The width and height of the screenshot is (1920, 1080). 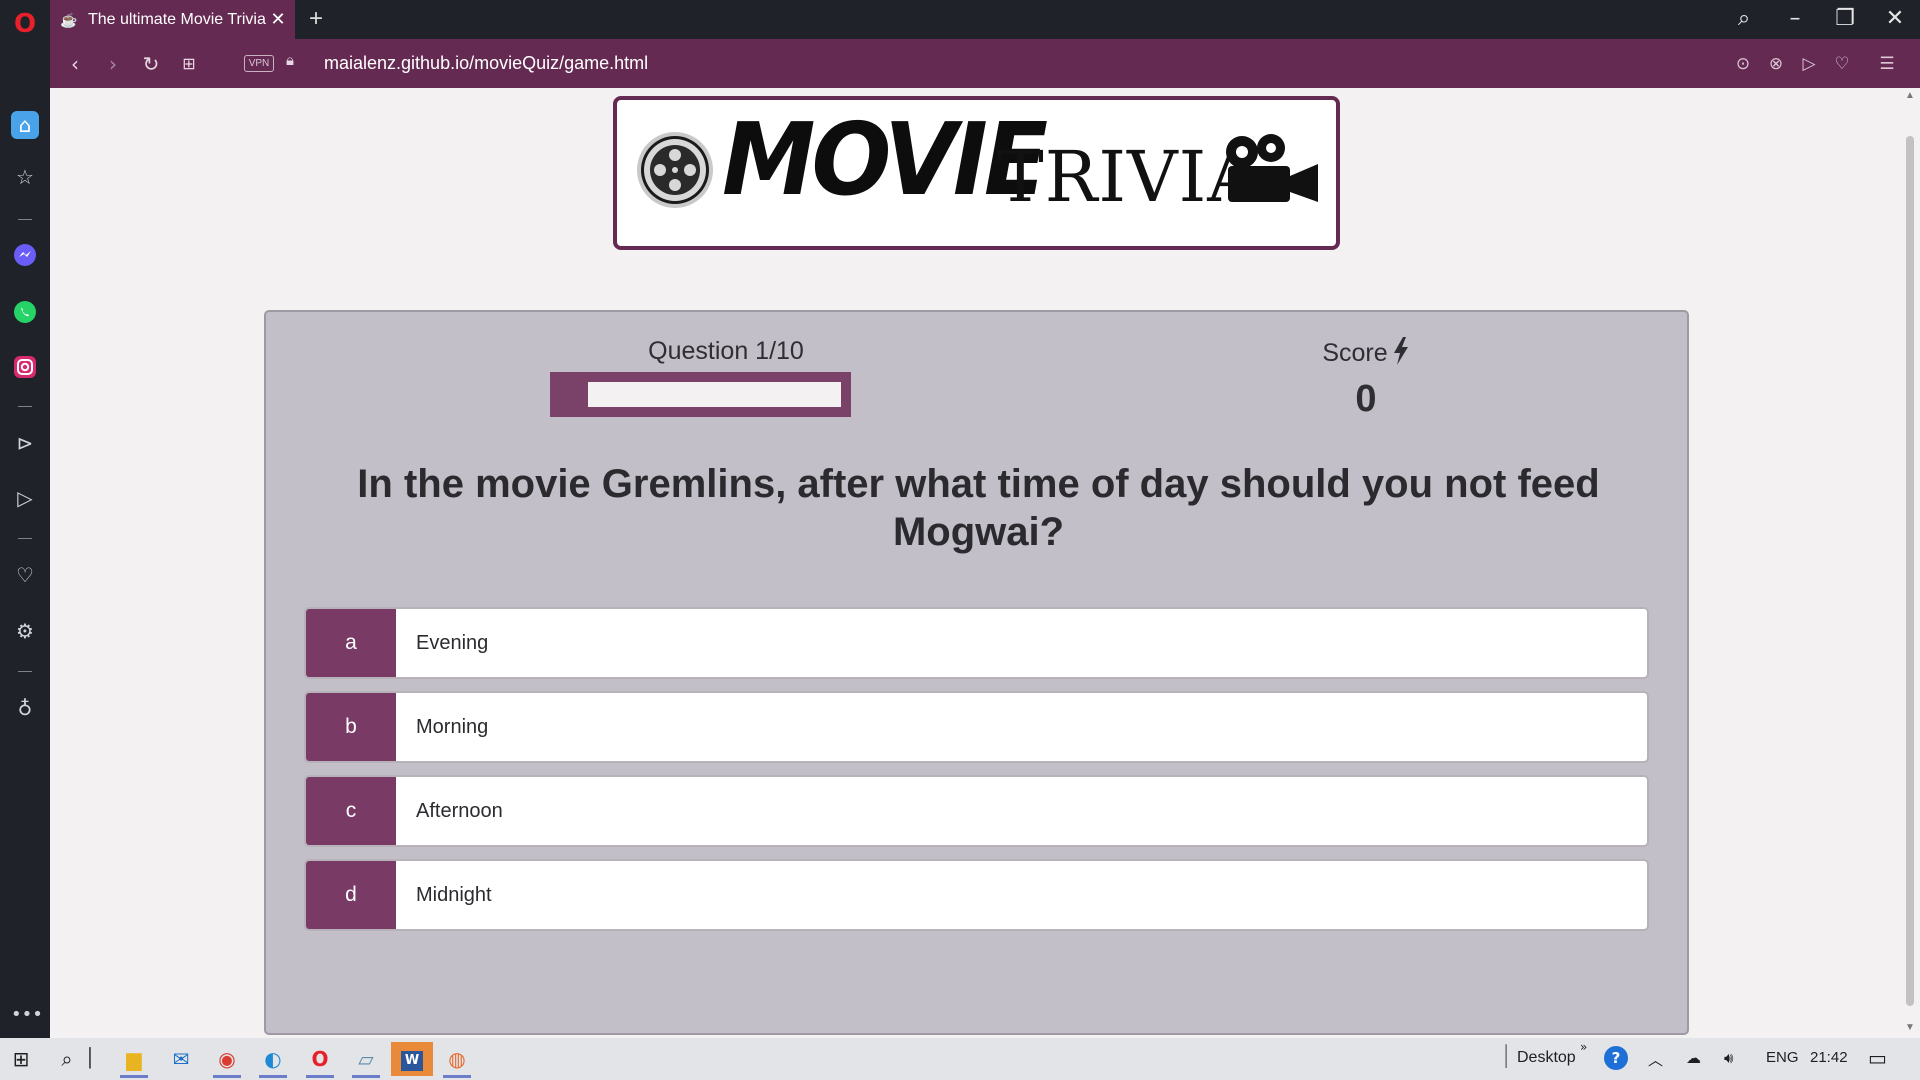 What do you see at coordinates (366, 1061) in the screenshot?
I see `notepad-icon: ▱` at bounding box center [366, 1061].